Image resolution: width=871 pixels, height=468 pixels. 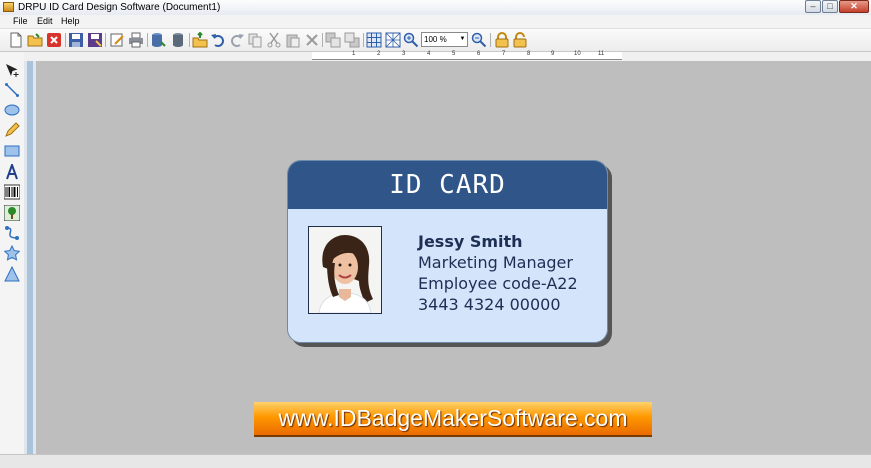 I want to click on ruler-label: 7, so click(x=504, y=54).